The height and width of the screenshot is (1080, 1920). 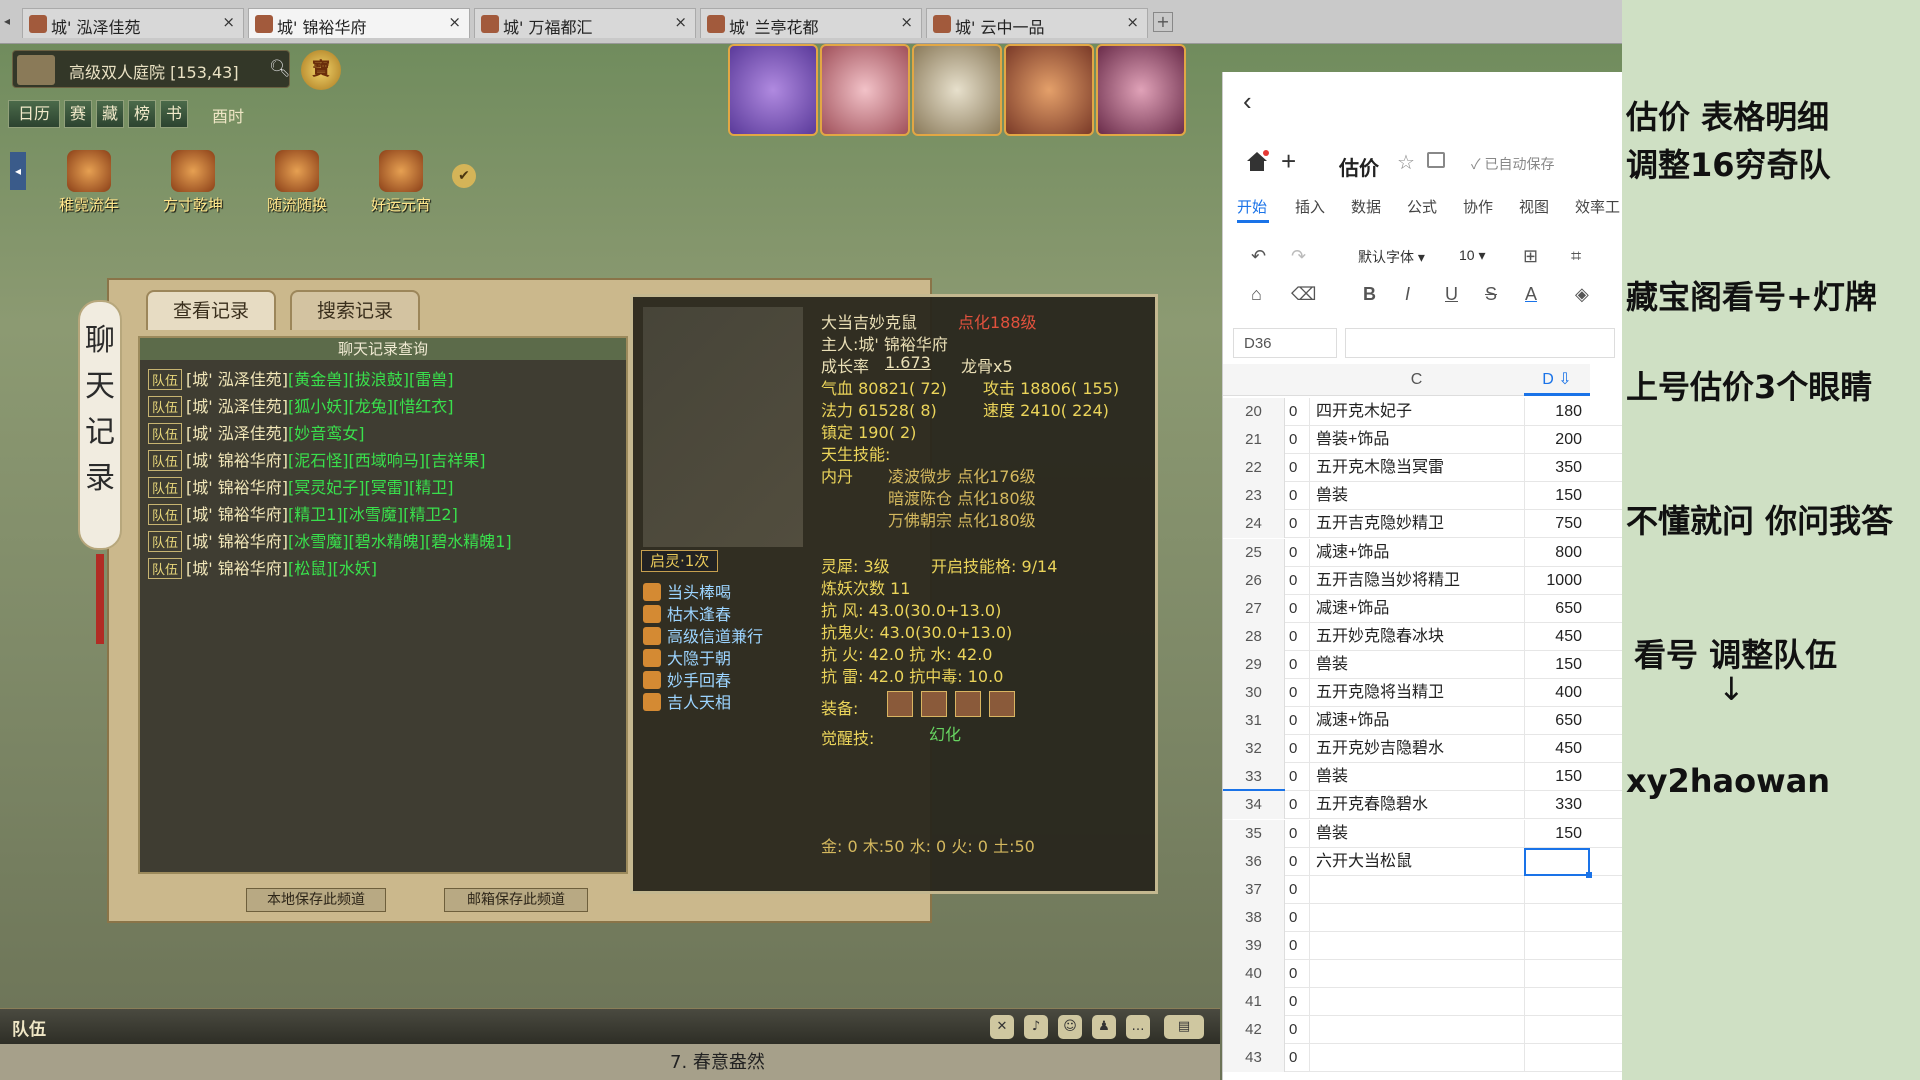 What do you see at coordinates (1070, 1027) in the screenshot?
I see `friends-icon: ☺` at bounding box center [1070, 1027].